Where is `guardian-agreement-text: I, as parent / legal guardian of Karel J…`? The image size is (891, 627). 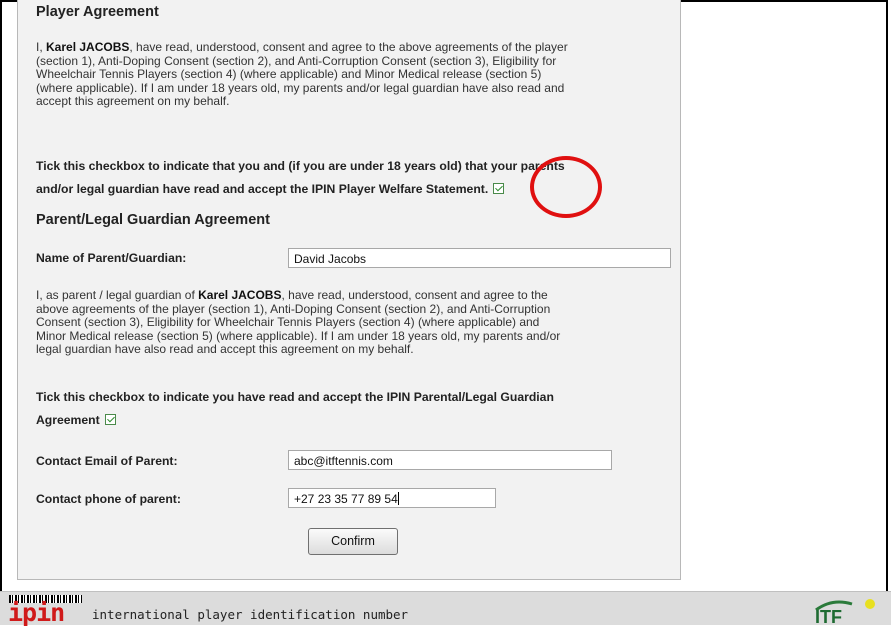 guardian-agreement-text: I, as parent / legal guardian of Karel J… is located at coordinates (298, 322).